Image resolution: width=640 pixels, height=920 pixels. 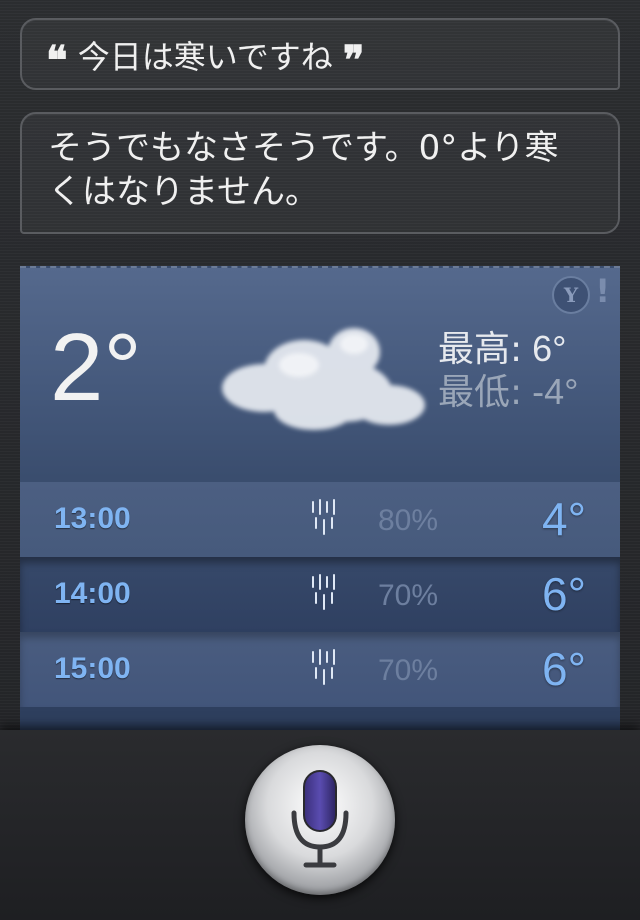 What do you see at coordinates (555, 391) in the screenshot?
I see `low-value: -4°` at bounding box center [555, 391].